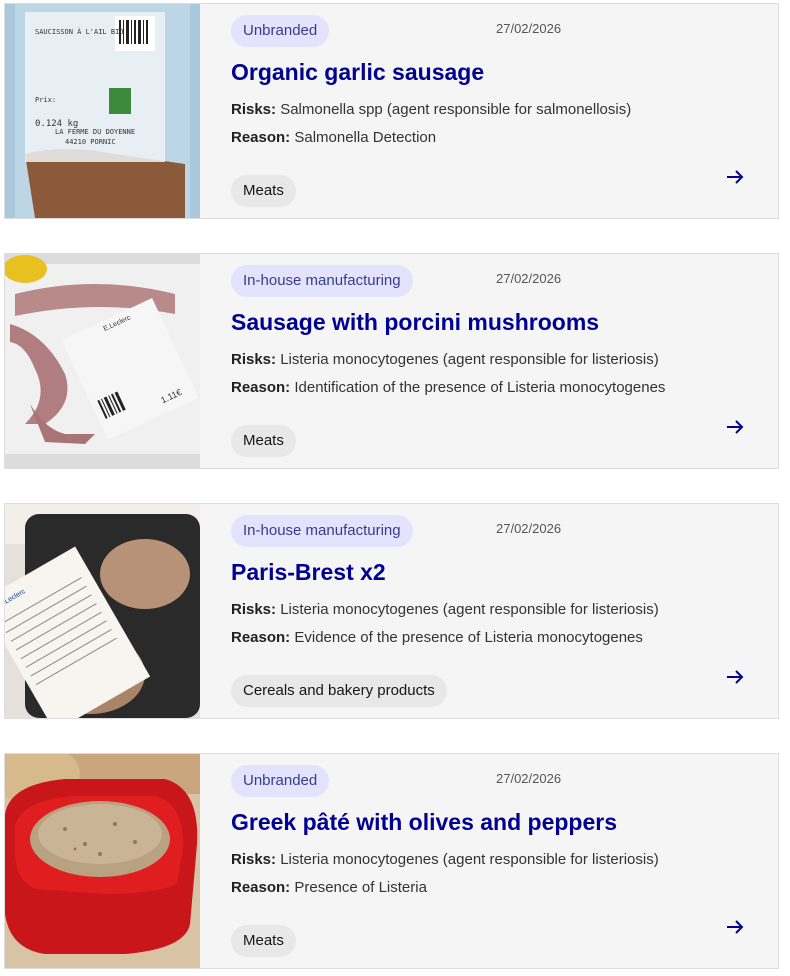 The image size is (790, 976). What do you see at coordinates (339, 691) in the screenshot?
I see `category-tag: Cereals and bakery products` at bounding box center [339, 691].